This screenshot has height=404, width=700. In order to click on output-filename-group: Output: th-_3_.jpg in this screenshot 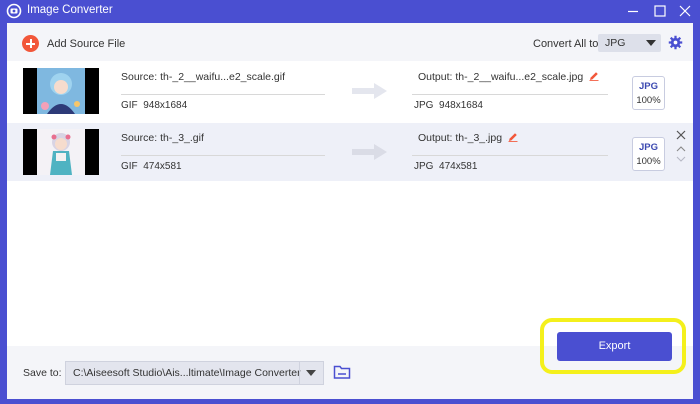, I will do `click(468, 138)`.